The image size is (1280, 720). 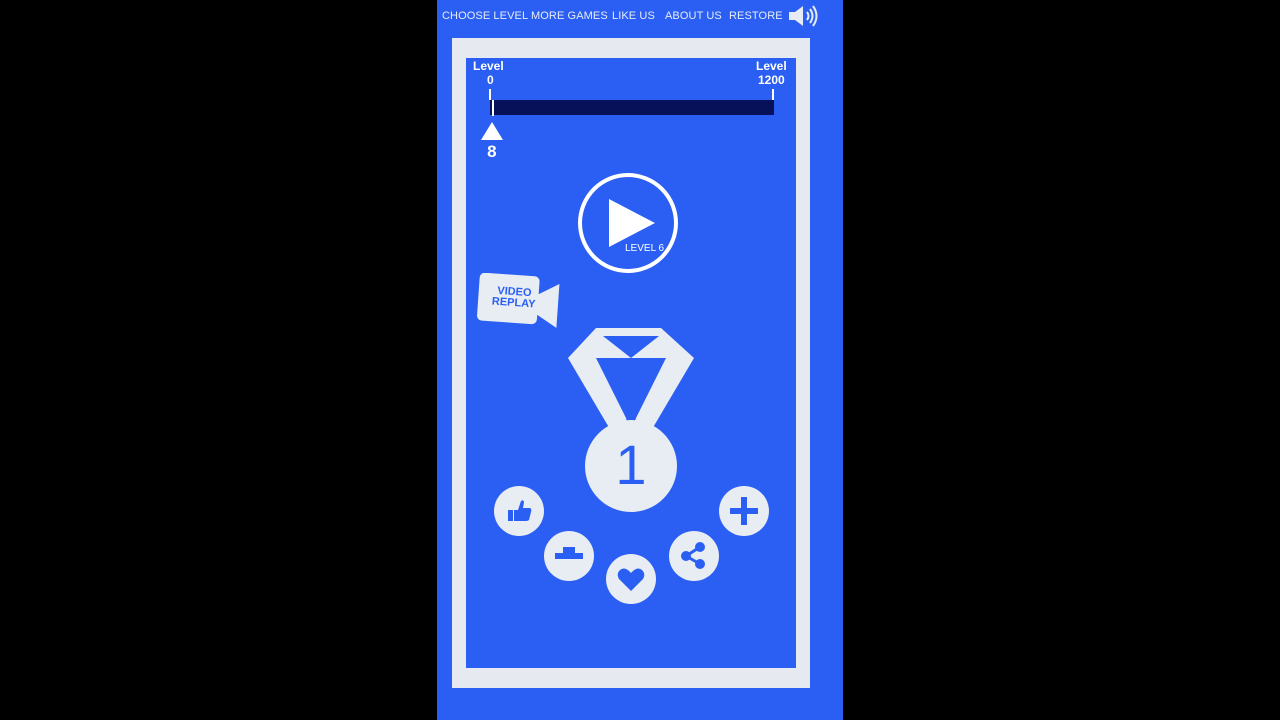 I want to click on progress-marker-line, so click(x=492, y=108).